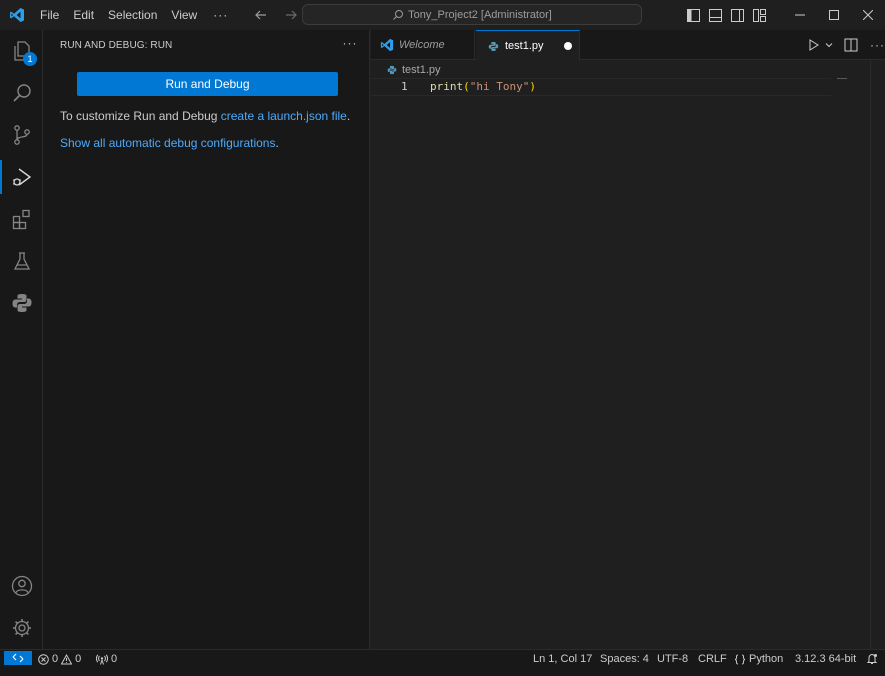 The image size is (885, 676). I want to click on gear-icon, so click(21, 628).